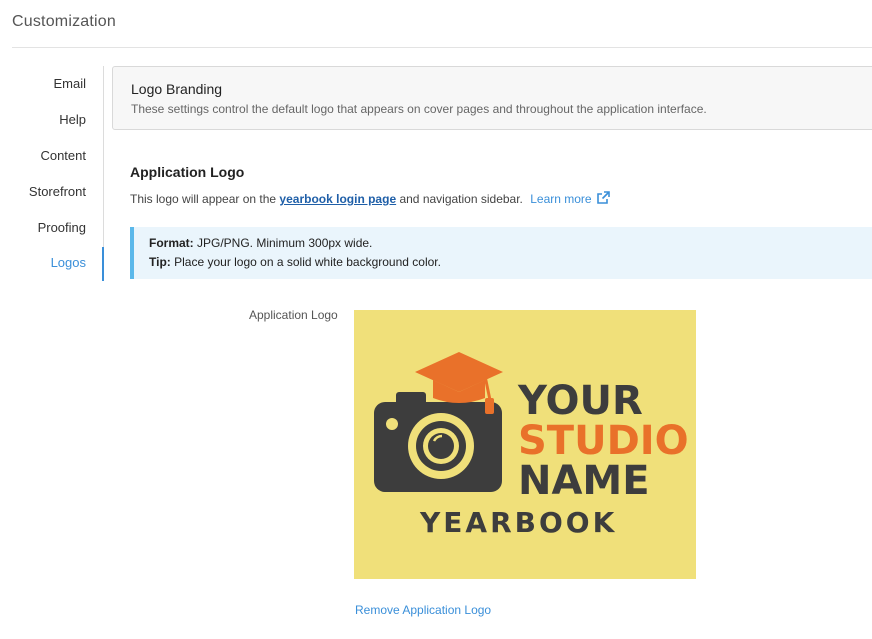 The image size is (872, 639). I want to click on sidebar-active-indicator, so click(103, 264).